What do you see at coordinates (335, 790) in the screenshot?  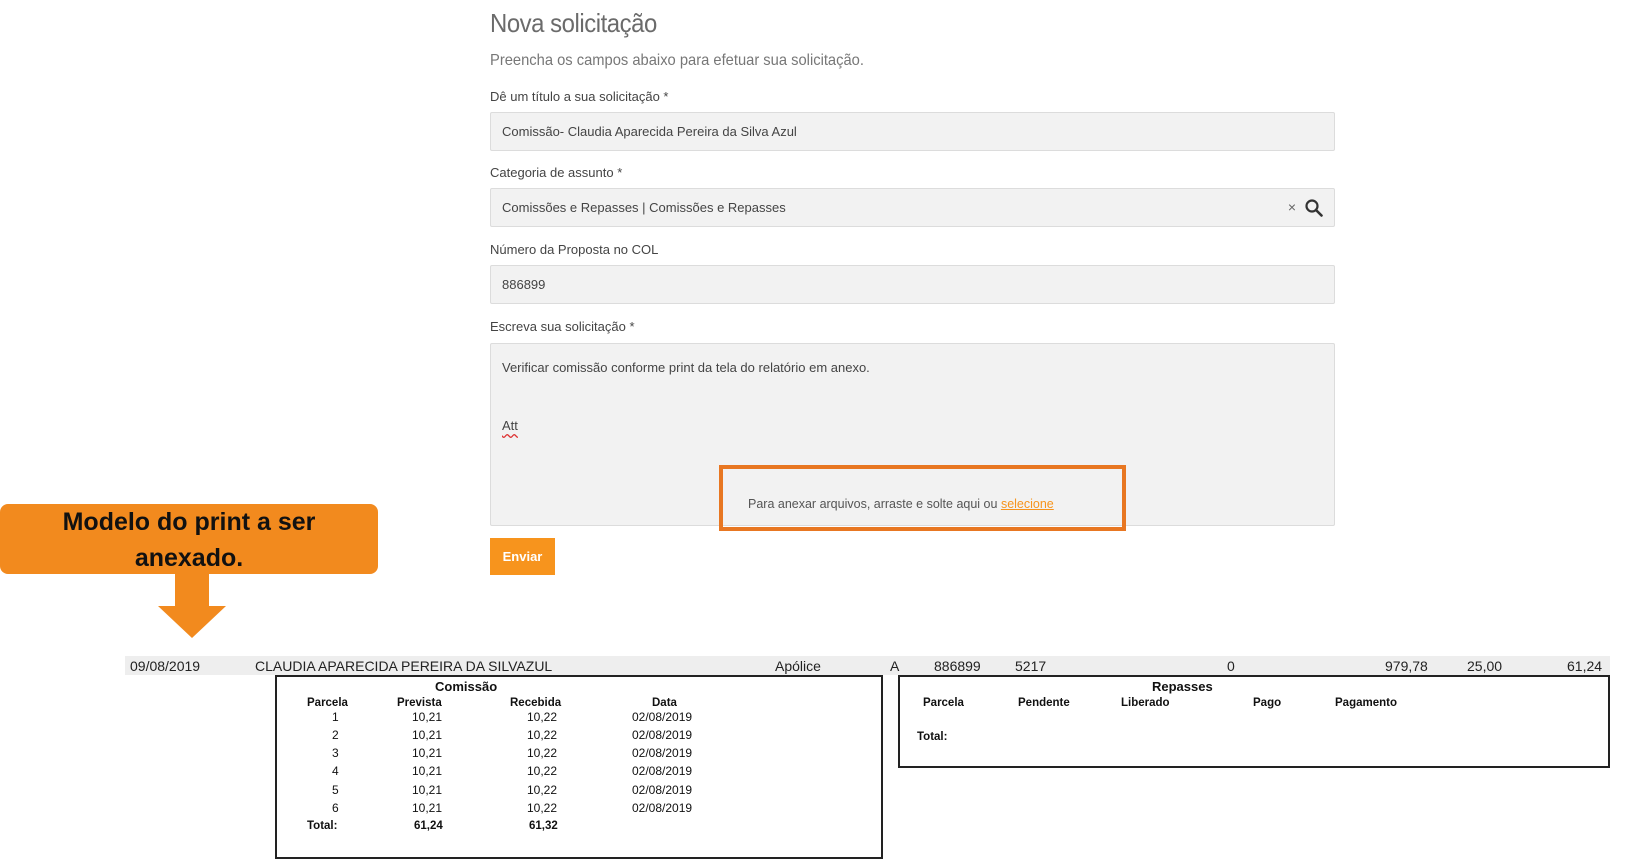 I see `cell-parcela: 5` at bounding box center [335, 790].